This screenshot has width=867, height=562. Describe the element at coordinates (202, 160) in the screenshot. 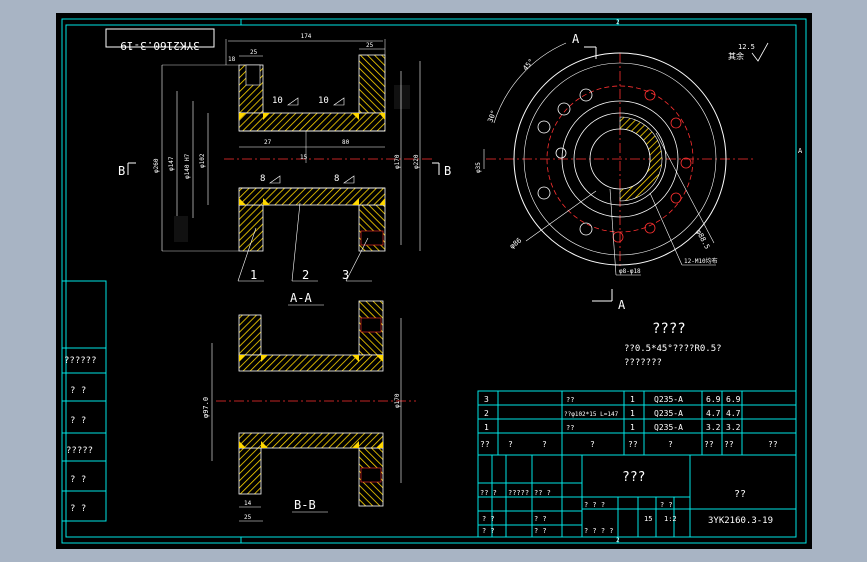

I see `dim-d4: φ102` at that location.